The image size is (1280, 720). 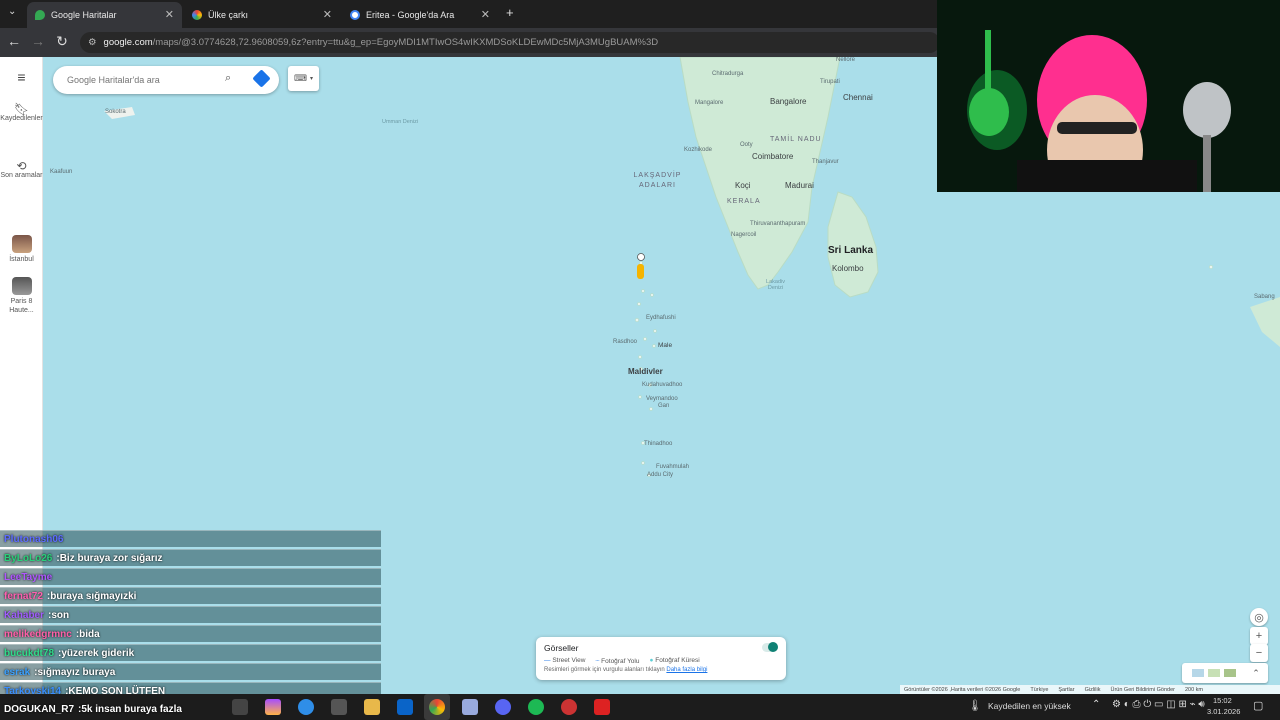 I want to click on maps-search-box: ⌕, so click(x=166, y=80).